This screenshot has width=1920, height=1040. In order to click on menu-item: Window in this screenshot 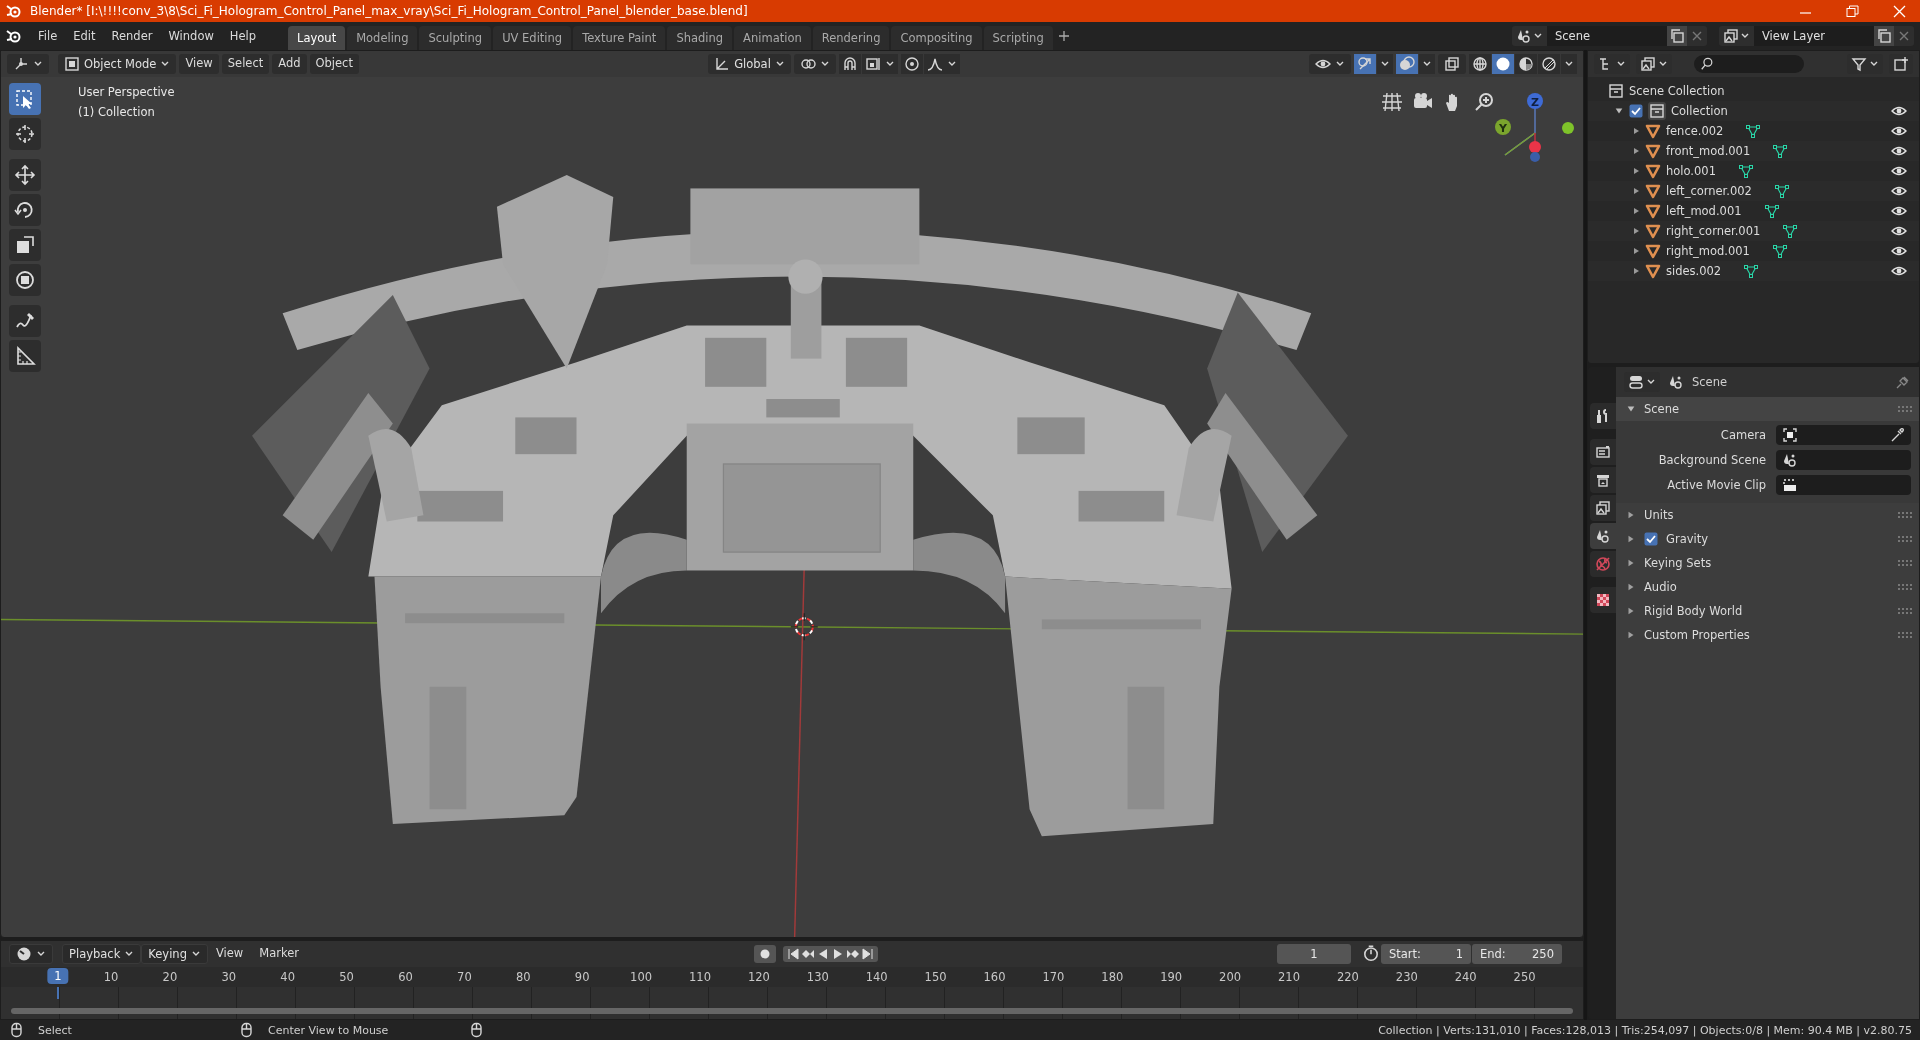, I will do `click(191, 36)`.